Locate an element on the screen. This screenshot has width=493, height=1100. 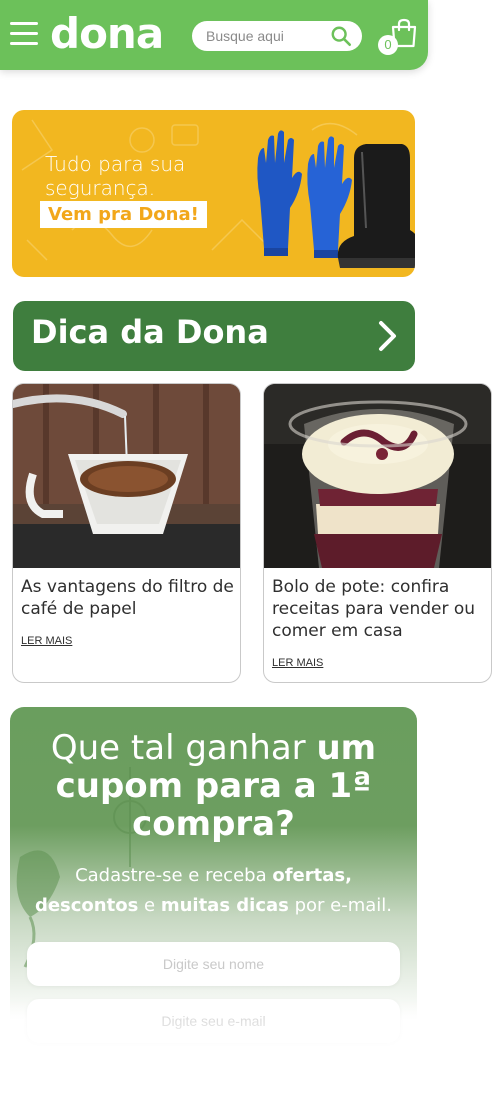
banner-cta: Vem pra Dona! is located at coordinates (123, 214).